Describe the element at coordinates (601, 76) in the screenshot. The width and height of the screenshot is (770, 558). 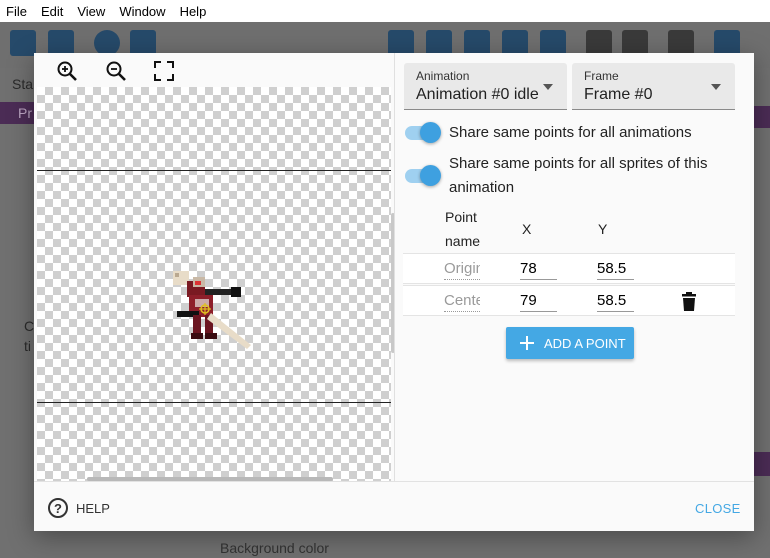
I see `frame-select-label: Frame` at that location.